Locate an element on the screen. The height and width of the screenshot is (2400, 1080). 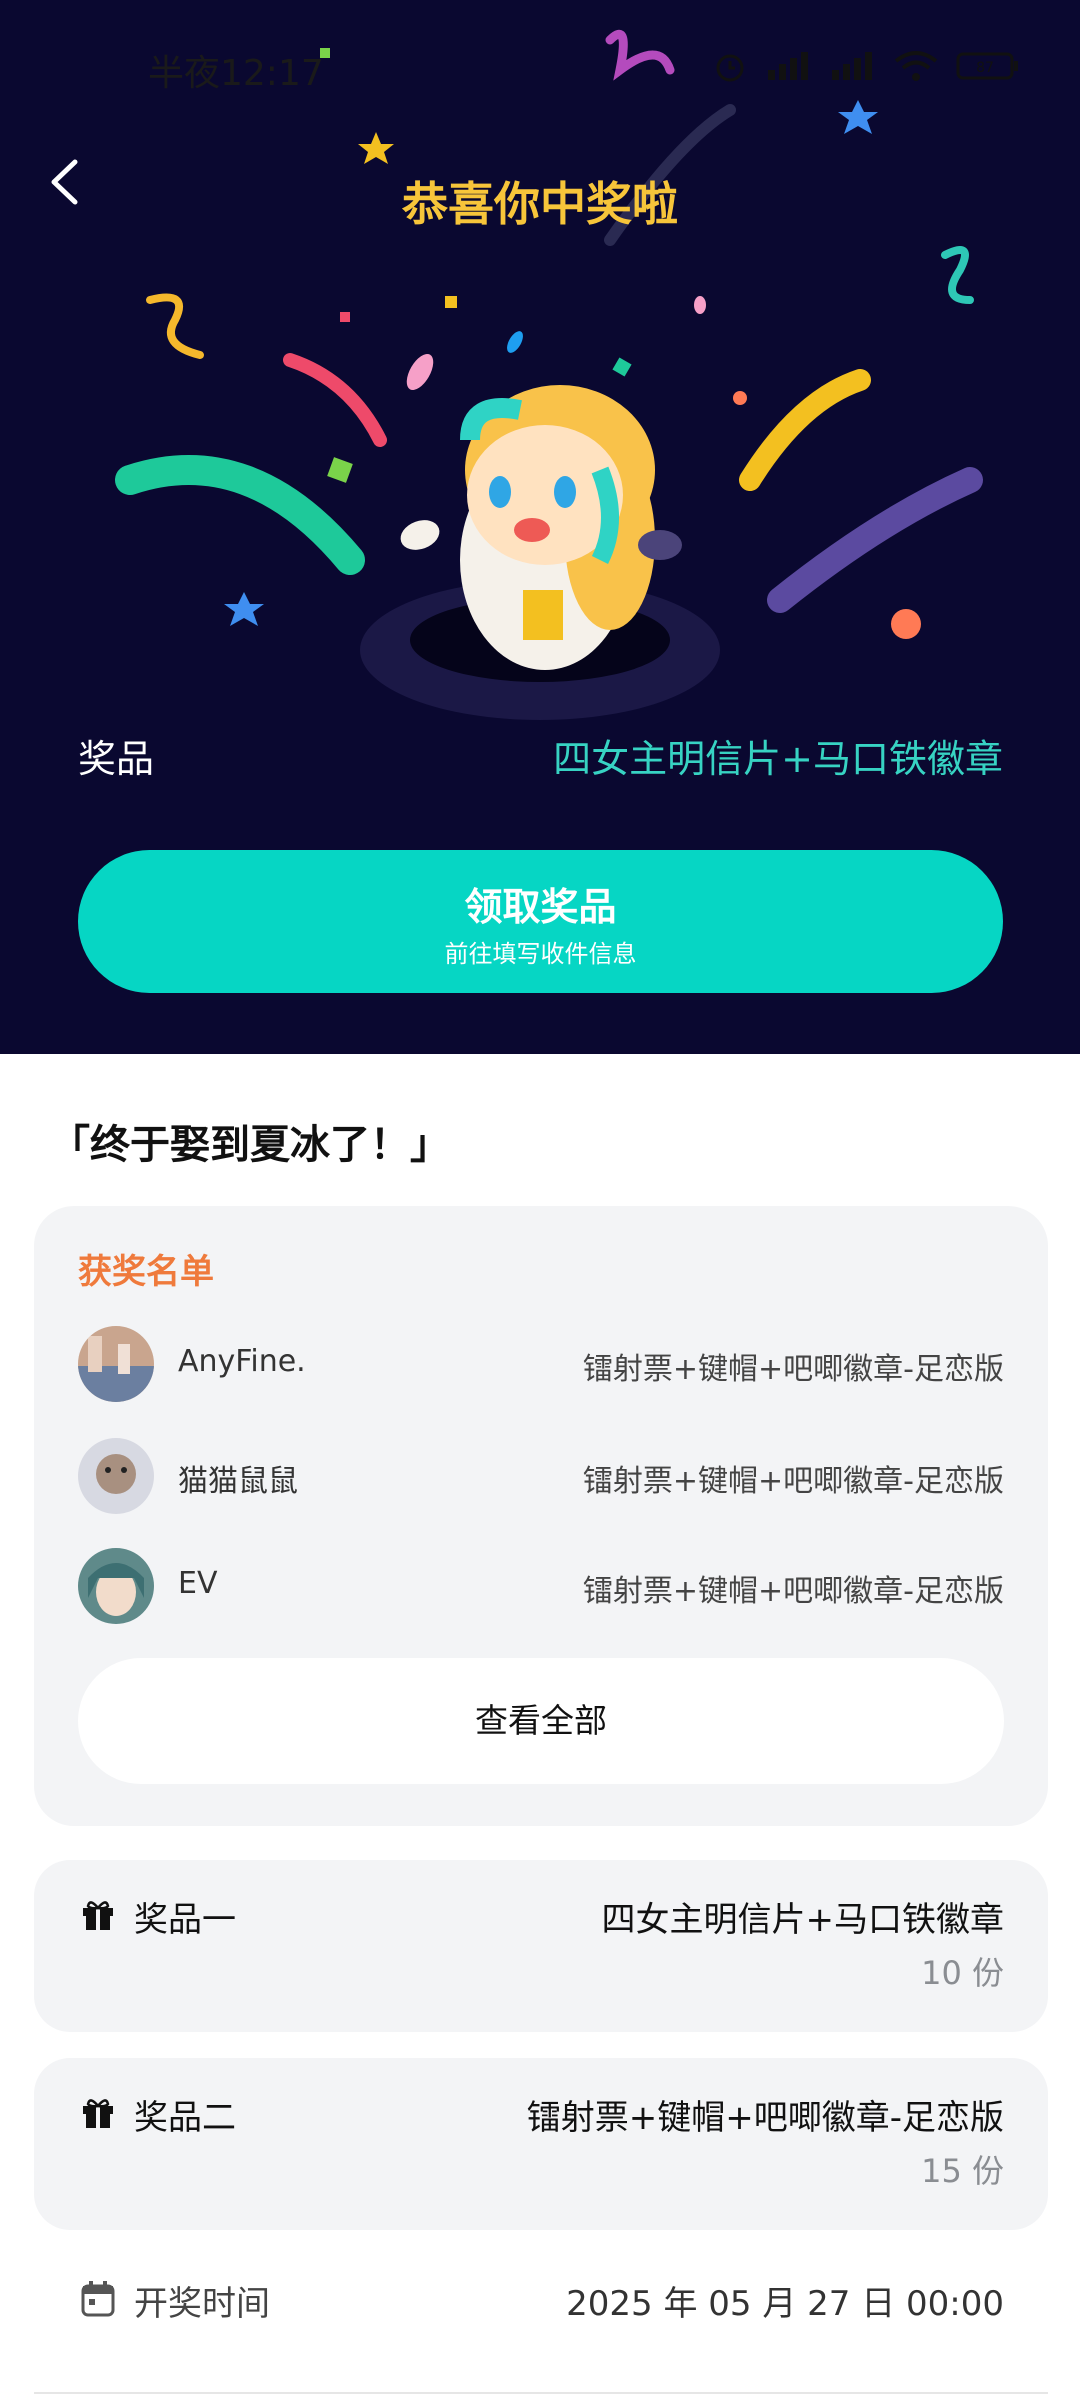
signal-icon is located at coordinates (788, 66).